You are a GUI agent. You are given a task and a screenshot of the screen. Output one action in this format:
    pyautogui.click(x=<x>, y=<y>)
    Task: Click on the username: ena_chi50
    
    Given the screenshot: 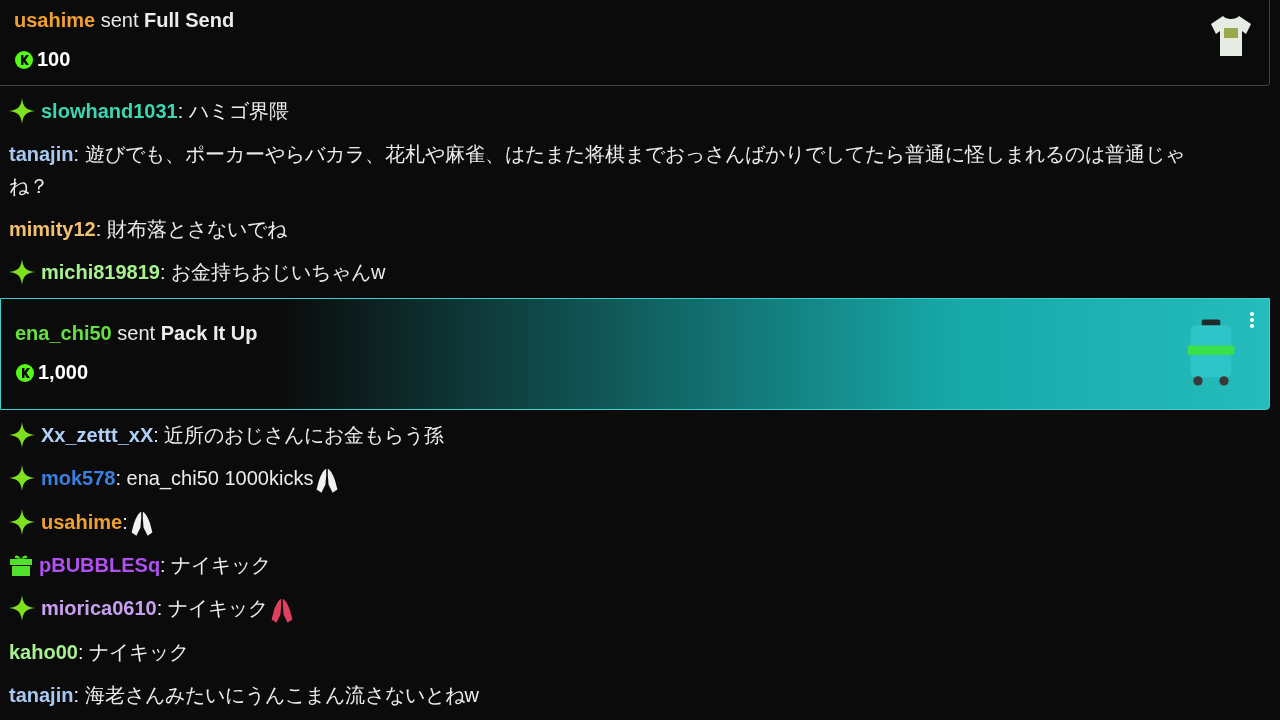 What is the action you would take?
    pyautogui.click(x=63, y=333)
    